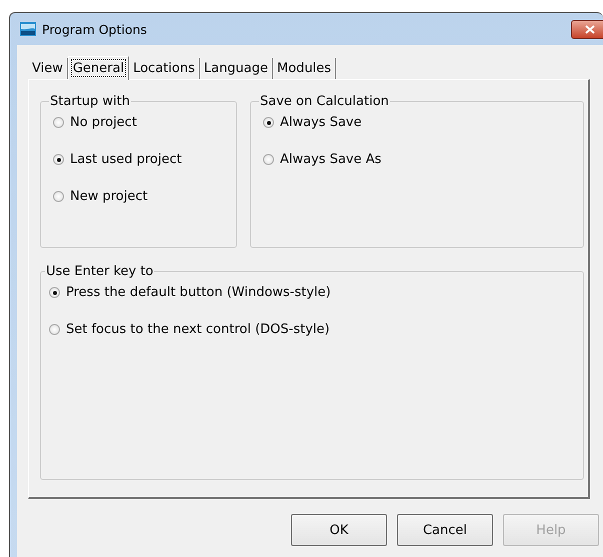  What do you see at coordinates (339, 530) in the screenshot?
I see `dialog-button: OK` at bounding box center [339, 530].